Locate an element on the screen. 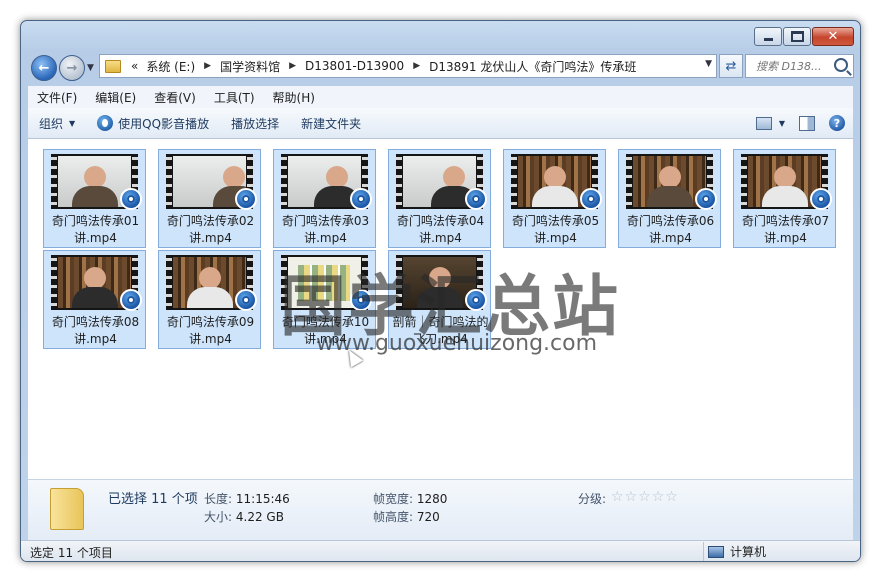 Image resolution: width=880 pixels, height=581 pixels. file-tile: 奇门鸣法传承06讲.mp4 is located at coordinates (669, 198).